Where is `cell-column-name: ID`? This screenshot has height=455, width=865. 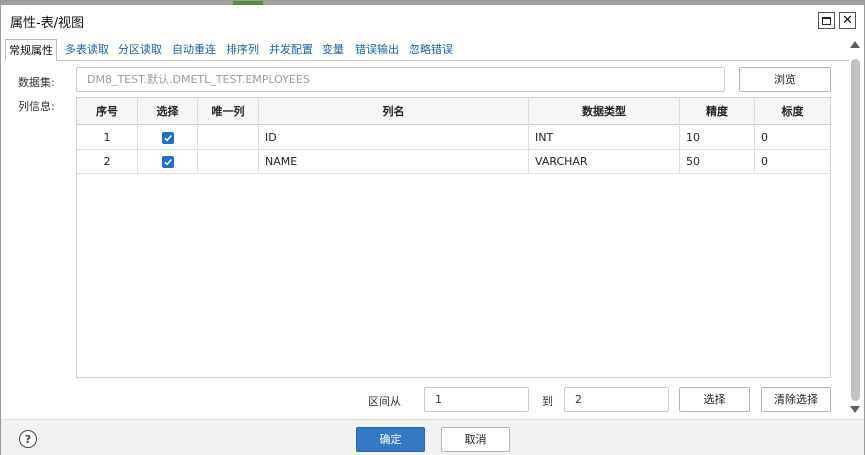 cell-column-name: ID is located at coordinates (394, 137).